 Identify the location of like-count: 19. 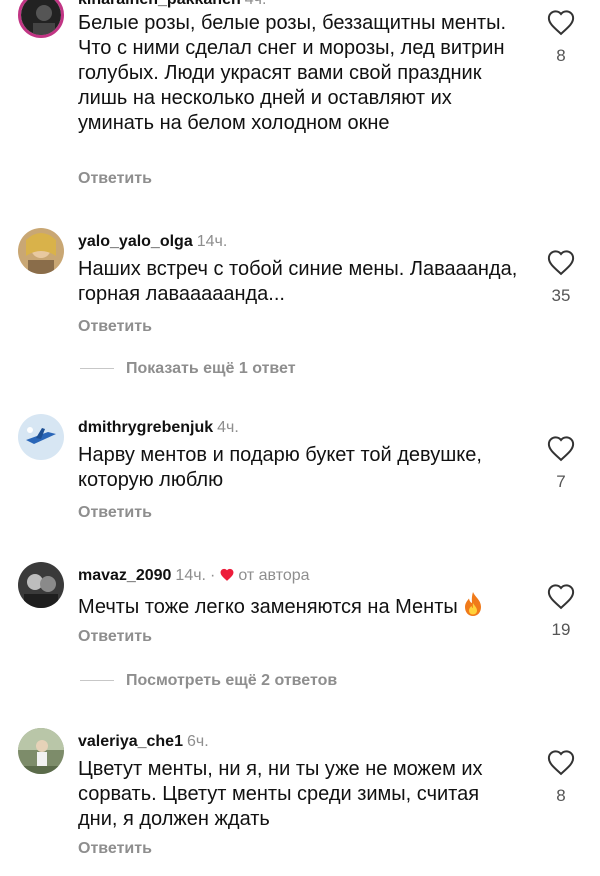
(561, 629).